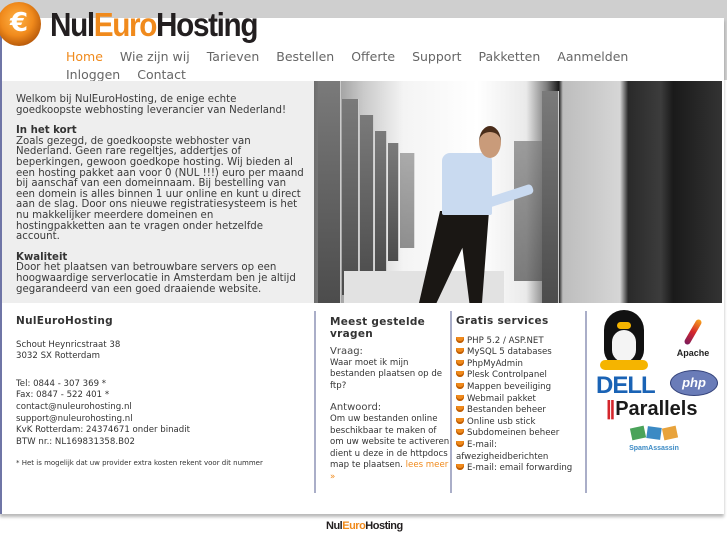  What do you see at coordinates (19, 23) in the screenshot?
I see `euro-glyph: €` at bounding box center [19, 23].